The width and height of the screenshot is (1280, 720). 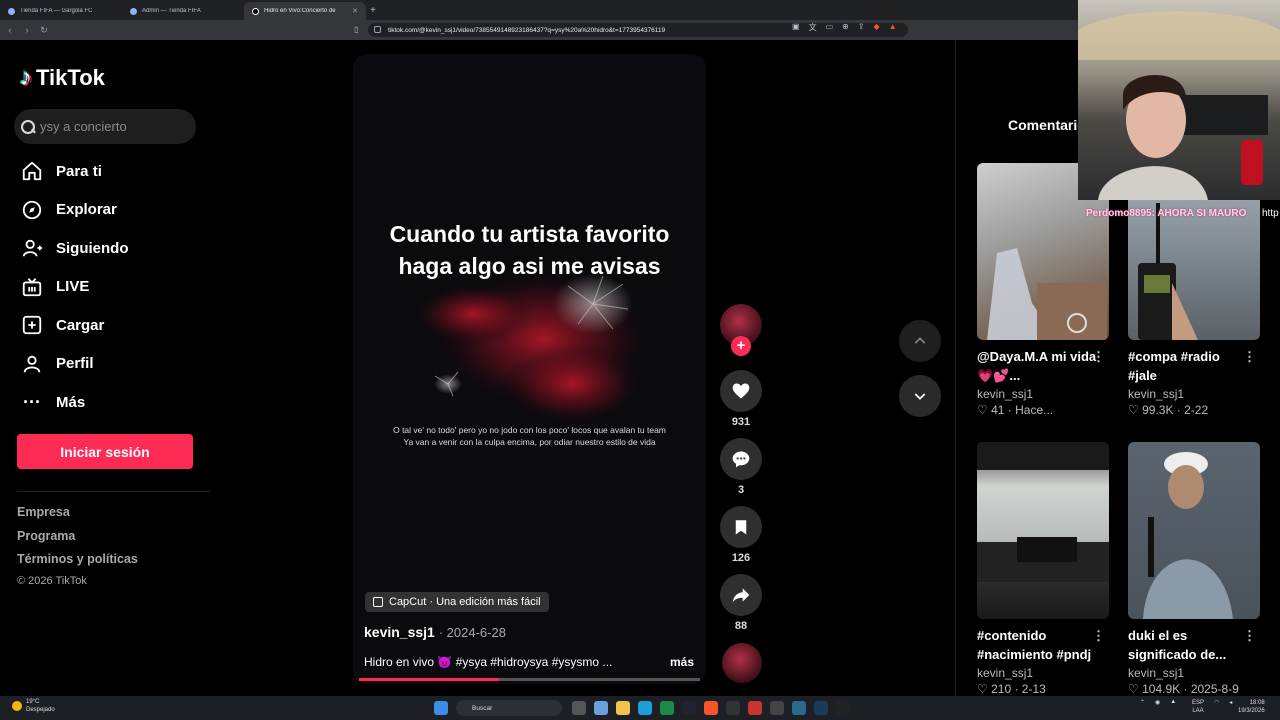 I want to click on reload-icon: ↻, so click(x=44, y=30).